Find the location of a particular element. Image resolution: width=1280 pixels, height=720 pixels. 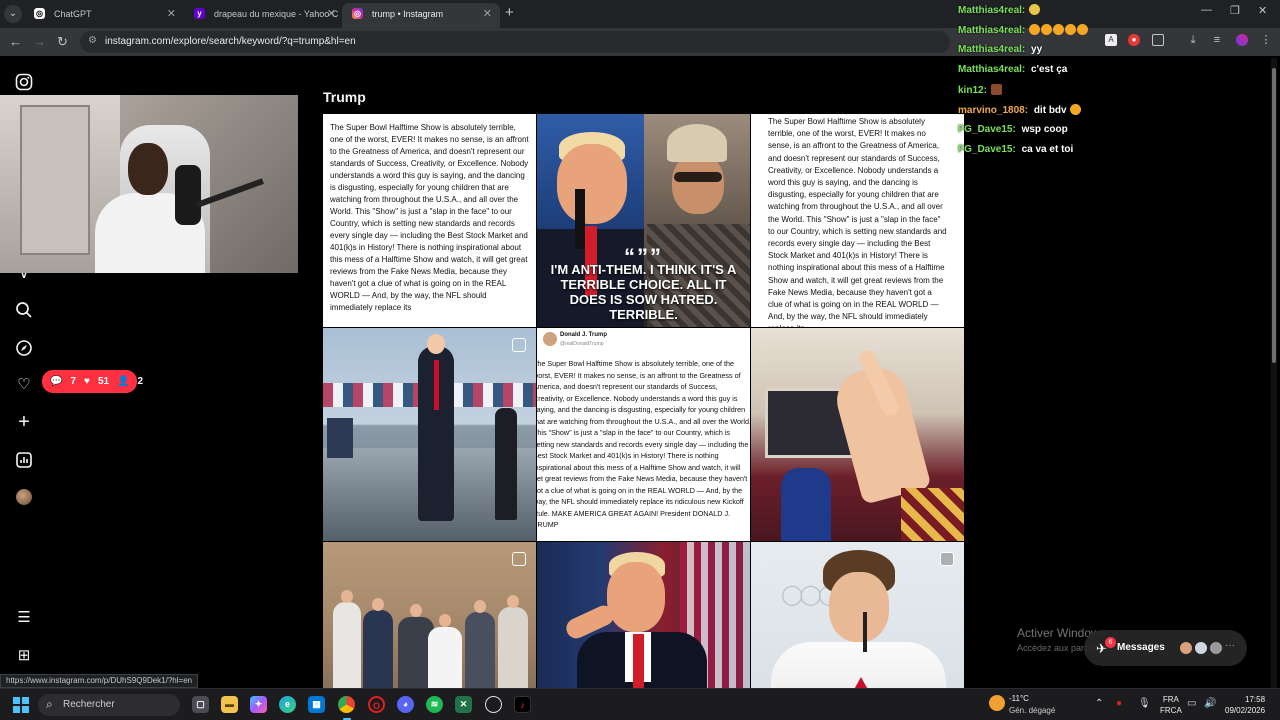

clock-date: 09/02/2026 is located at coordinates (1245, 710).